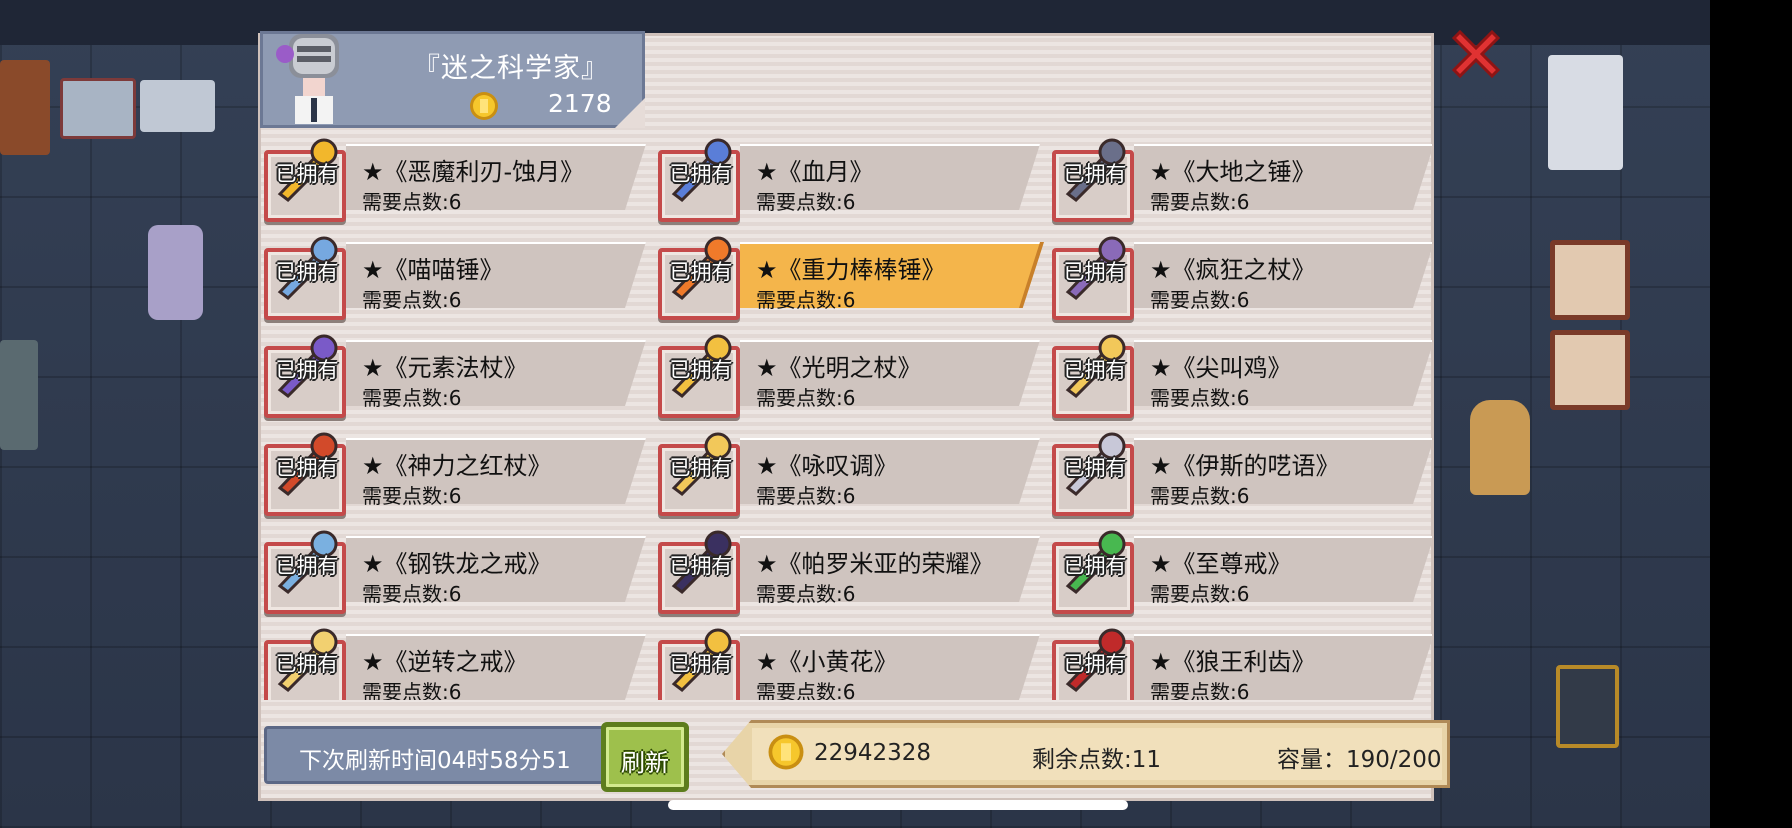 This screenshot has height=828, width=1792. What do you see at coordinates (1585, 112) in the screenshot?
I see `right-machine` at bounding box center [1585, 112].